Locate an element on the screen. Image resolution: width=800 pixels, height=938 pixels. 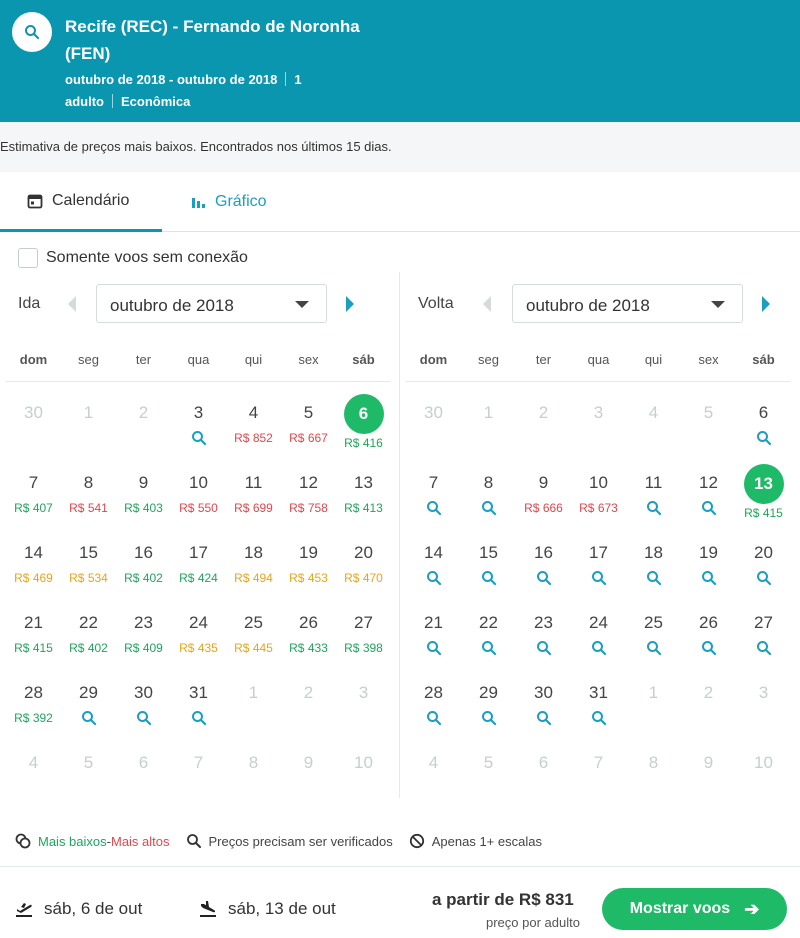
calendar-day: 11 is located at coordinates (653, 491).